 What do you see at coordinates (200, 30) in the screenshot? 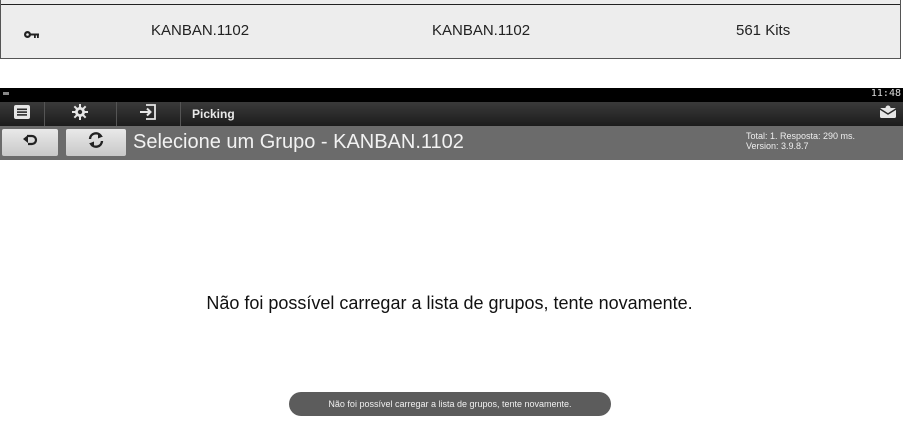
I see `table-cell-code: KANBAN.1102` at bounding box center [200, 30].